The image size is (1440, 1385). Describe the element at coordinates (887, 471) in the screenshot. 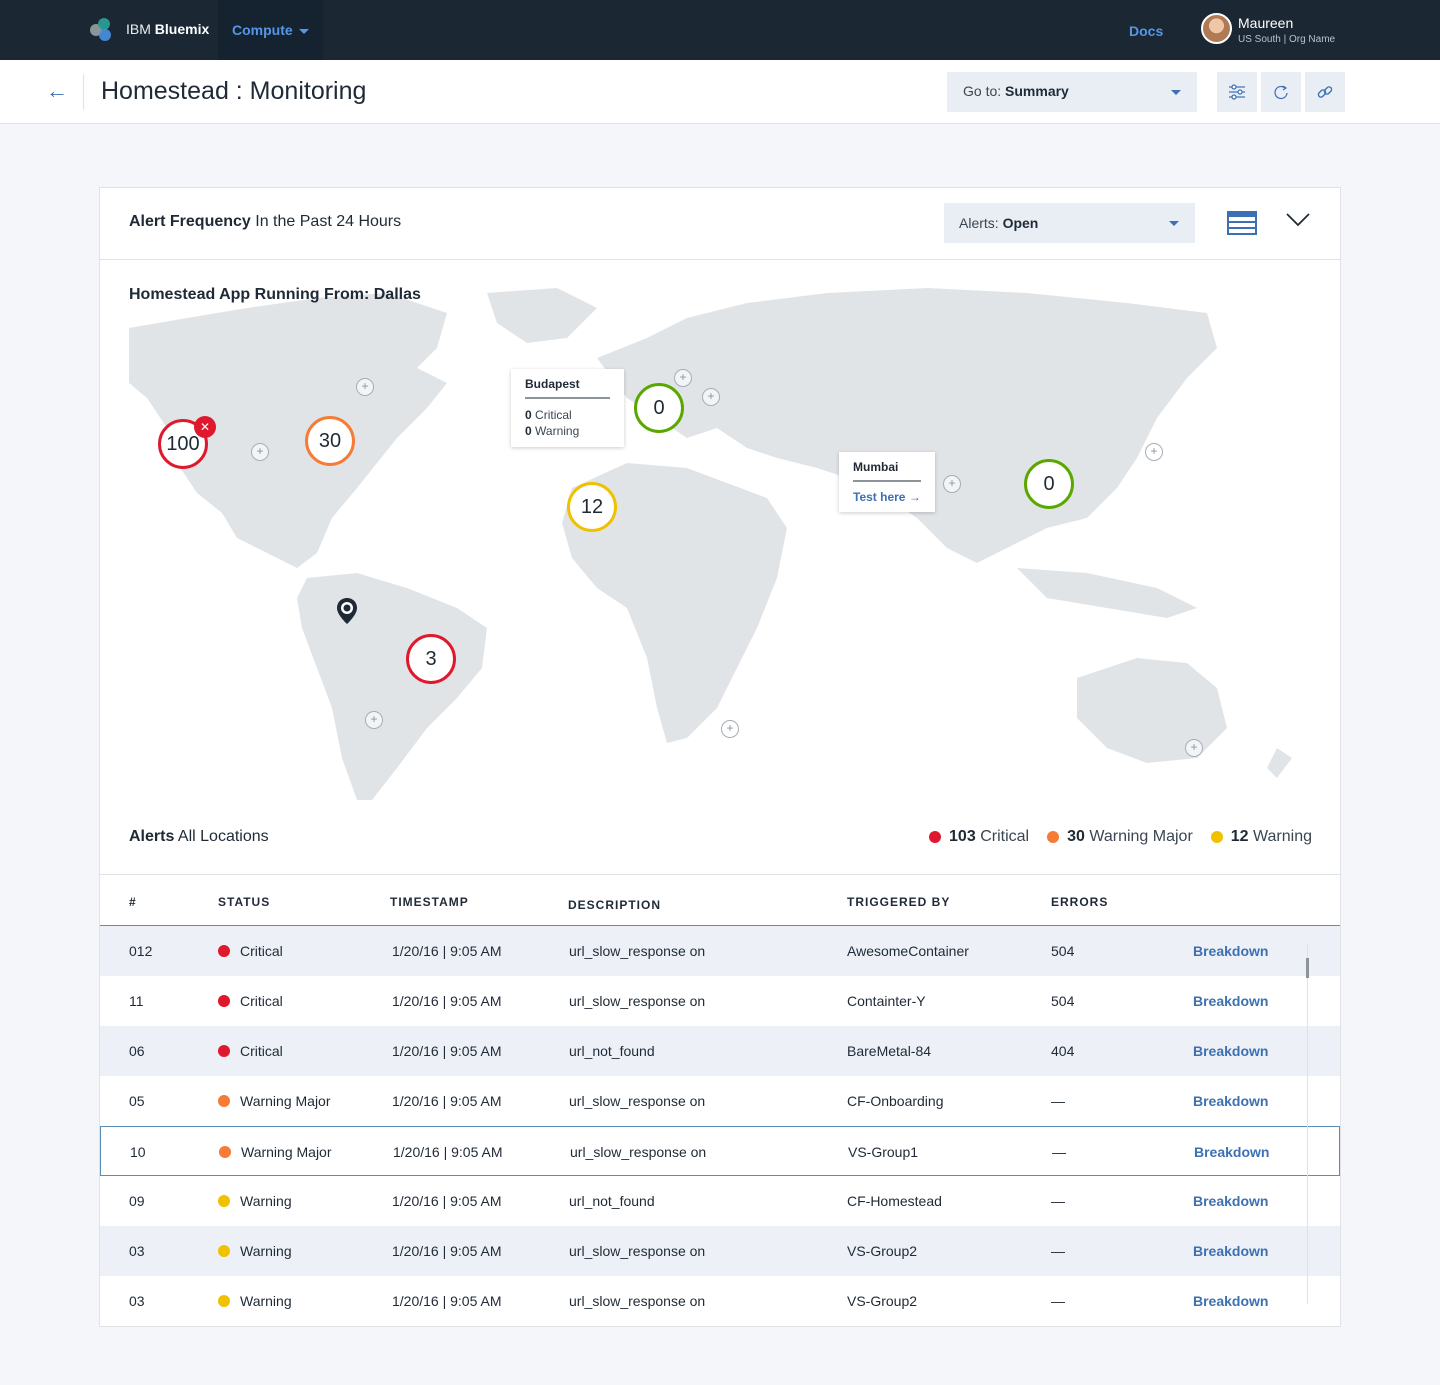

I see `tooltip-title: Mumbai` at that location.